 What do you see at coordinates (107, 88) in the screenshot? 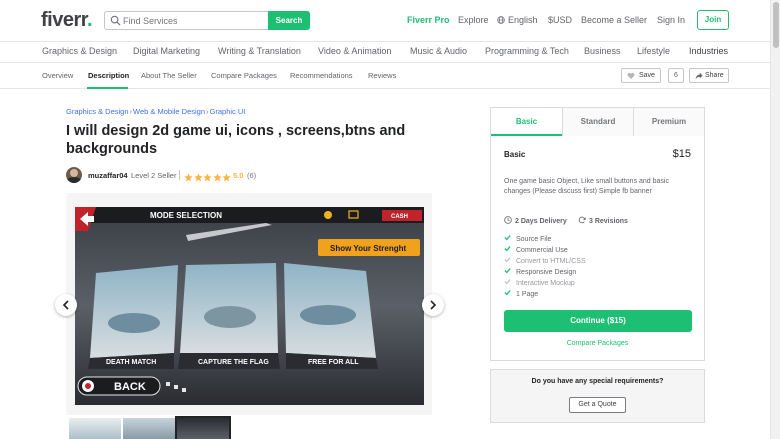
I see `active-tab-indicator` at bounding box center [107, 88].